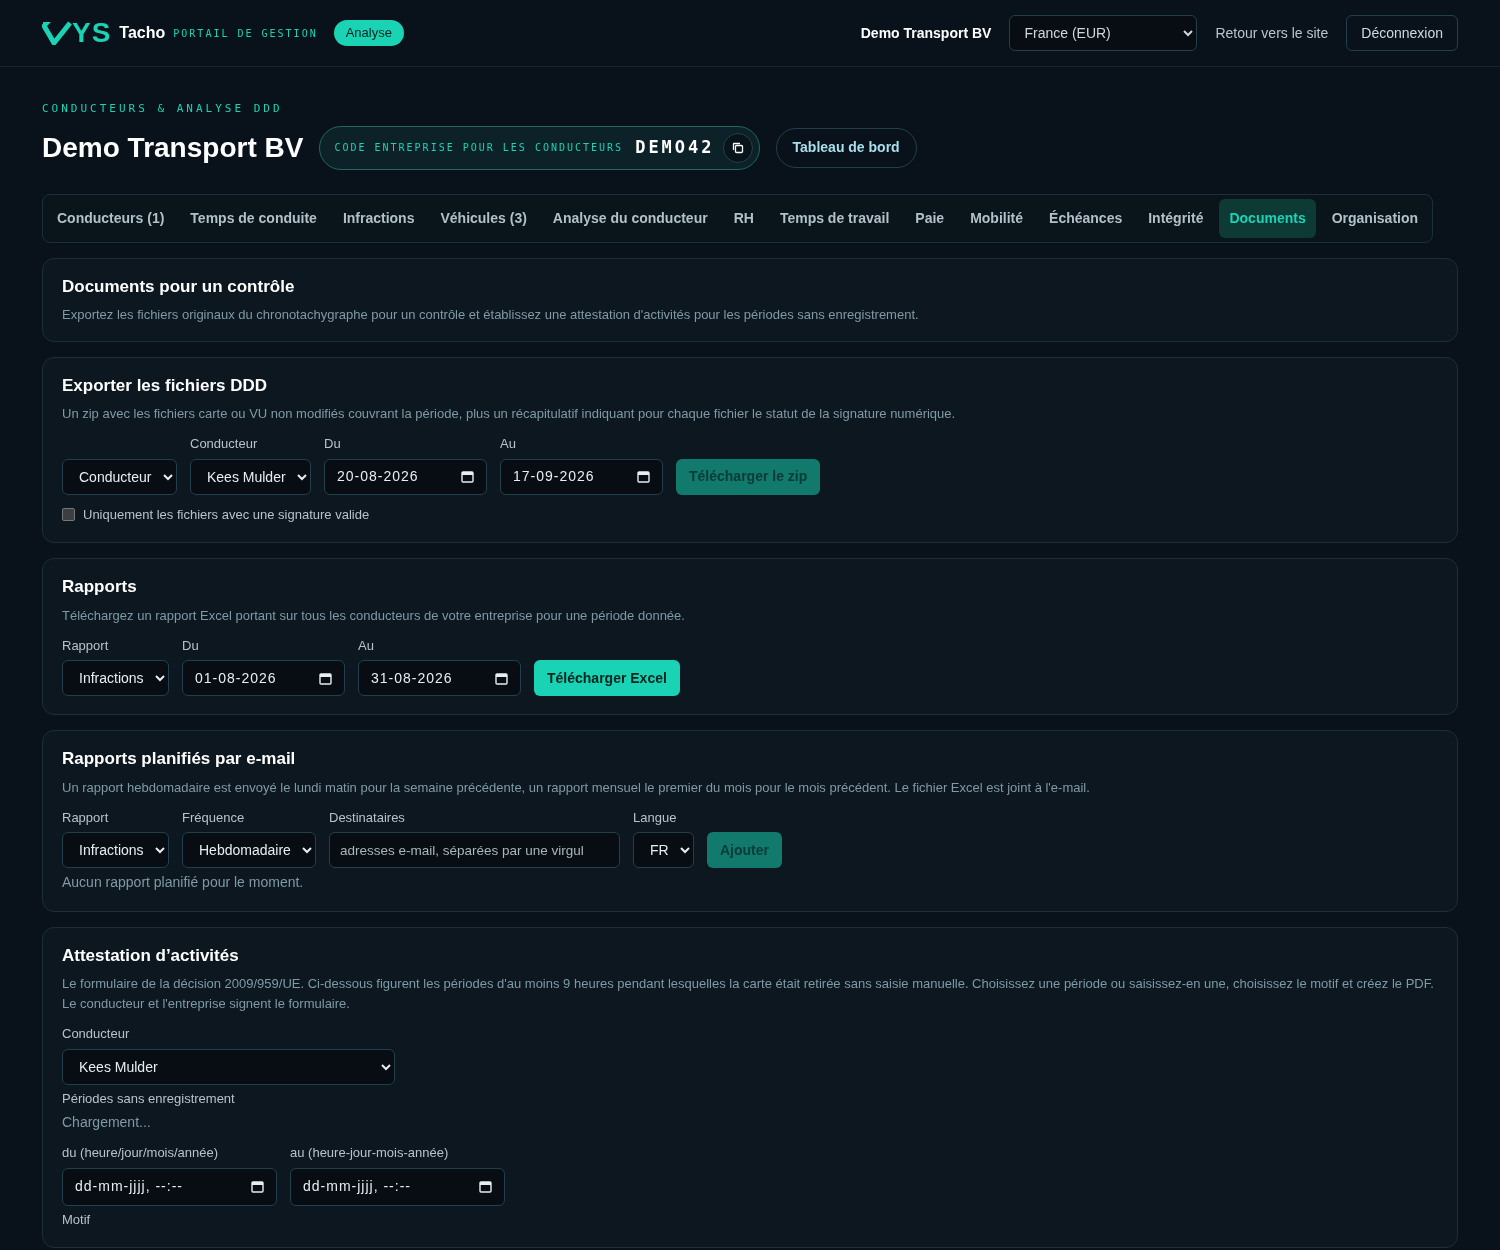 The width and height of the screenshot is (1500, 1250). Describe the element at coordinates (151, 956) in the screenshot. I see `card-title: Attestation d’activités` at that location.